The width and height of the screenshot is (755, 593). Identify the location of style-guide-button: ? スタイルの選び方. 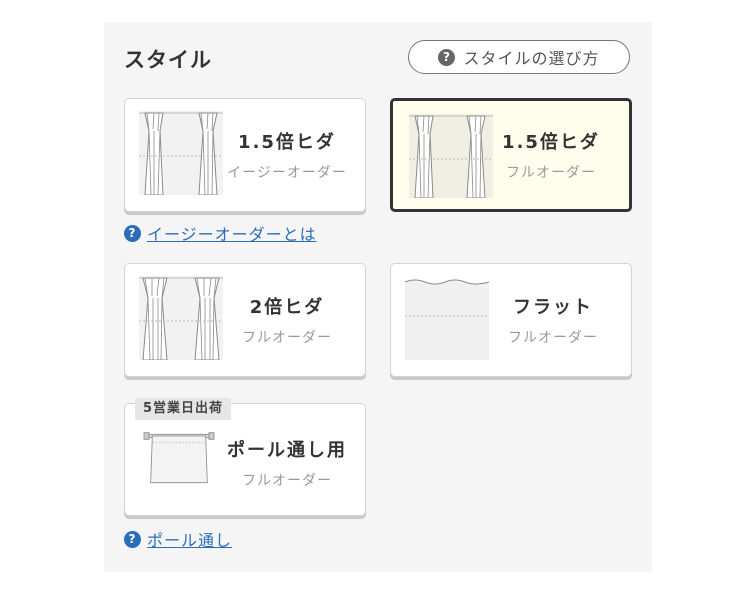
(519, 57).